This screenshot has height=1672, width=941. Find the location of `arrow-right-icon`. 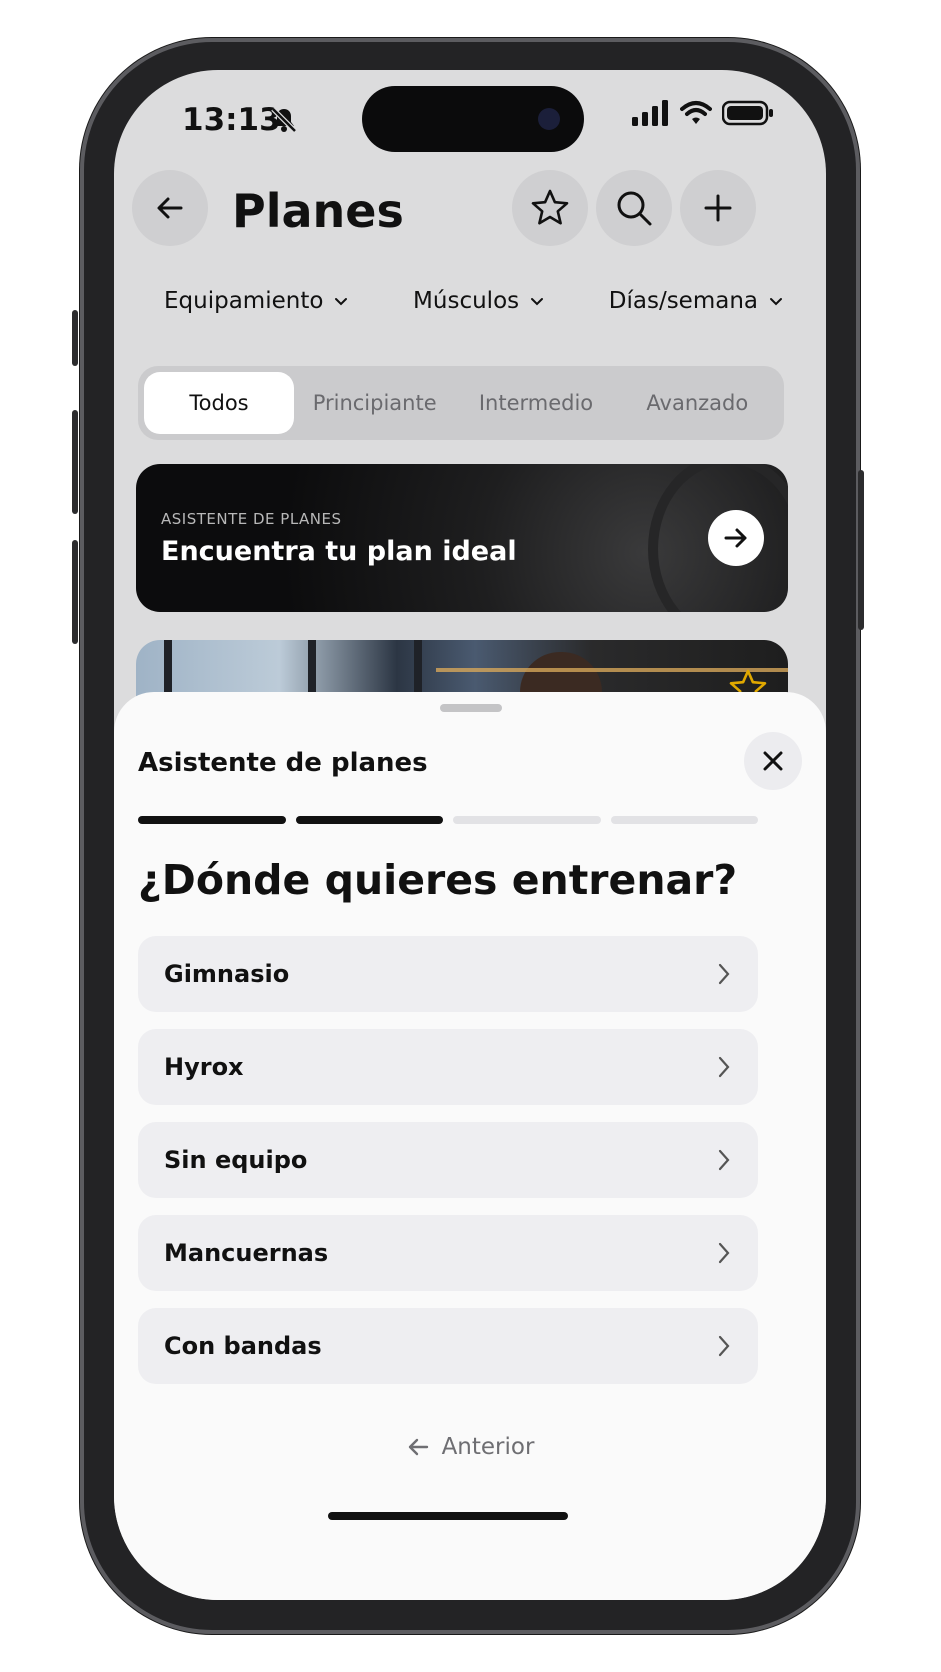

arrow-right-icon is located at coordinates (735, 538).